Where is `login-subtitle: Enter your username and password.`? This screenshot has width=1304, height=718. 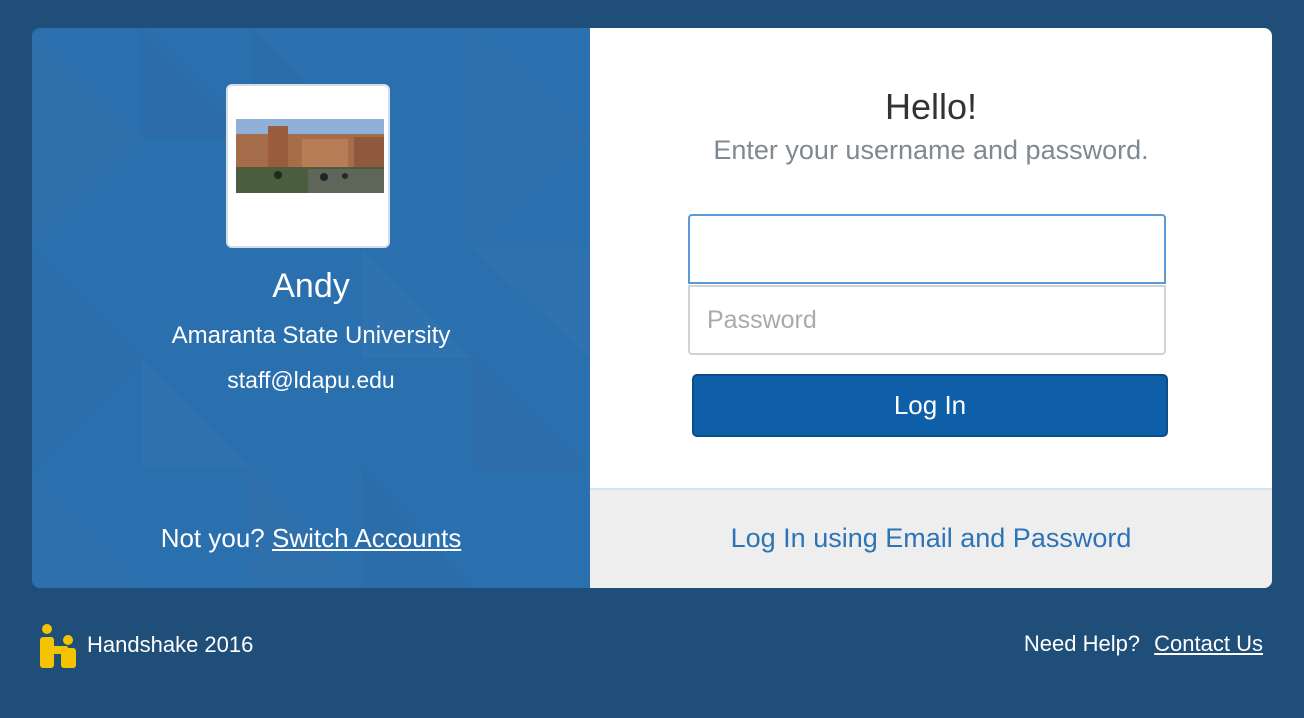
login-subtitle: Enter your username and password. is located at coordinates (931, 150).